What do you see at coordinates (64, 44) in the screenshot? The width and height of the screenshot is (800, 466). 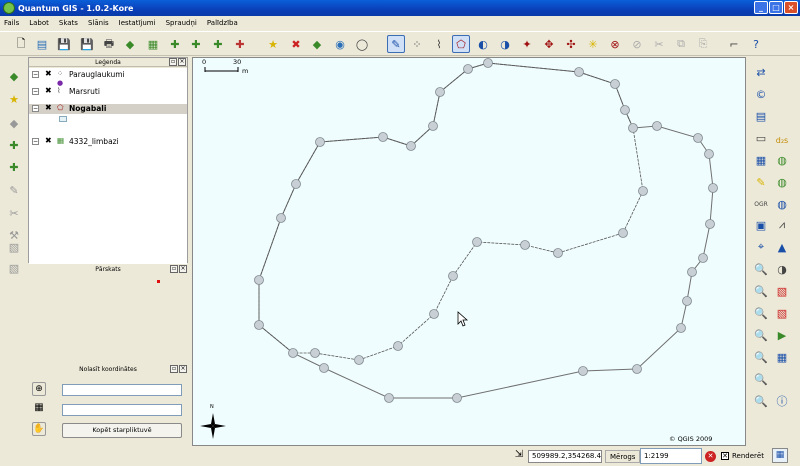 I see `save-project-icon: 💾` at bounding box center [64, 44].